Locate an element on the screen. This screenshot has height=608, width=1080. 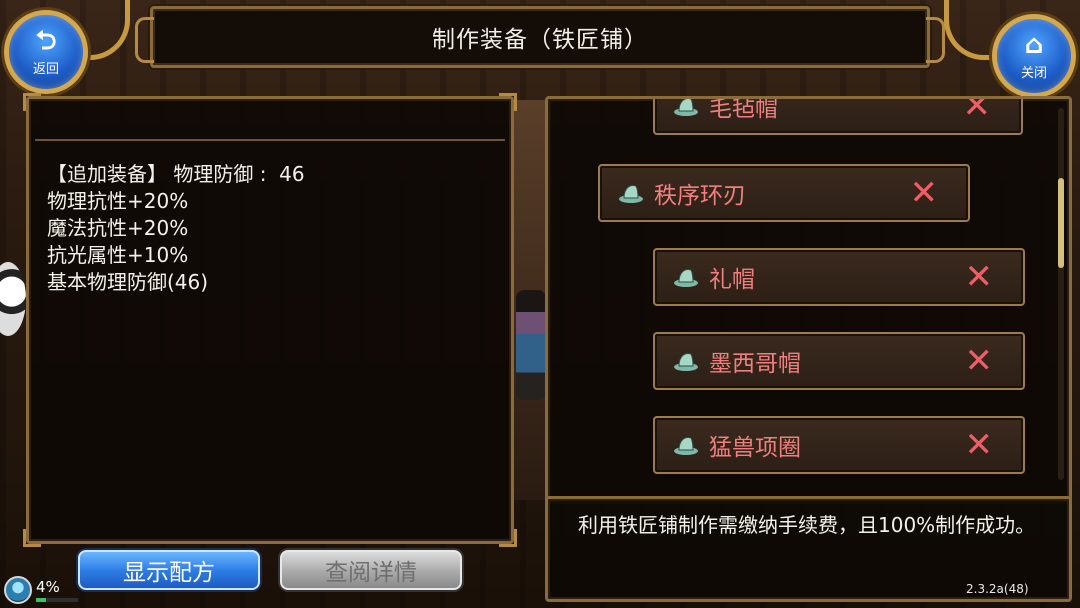
scrollbar-thumb is located at coordinates (1061, 223).